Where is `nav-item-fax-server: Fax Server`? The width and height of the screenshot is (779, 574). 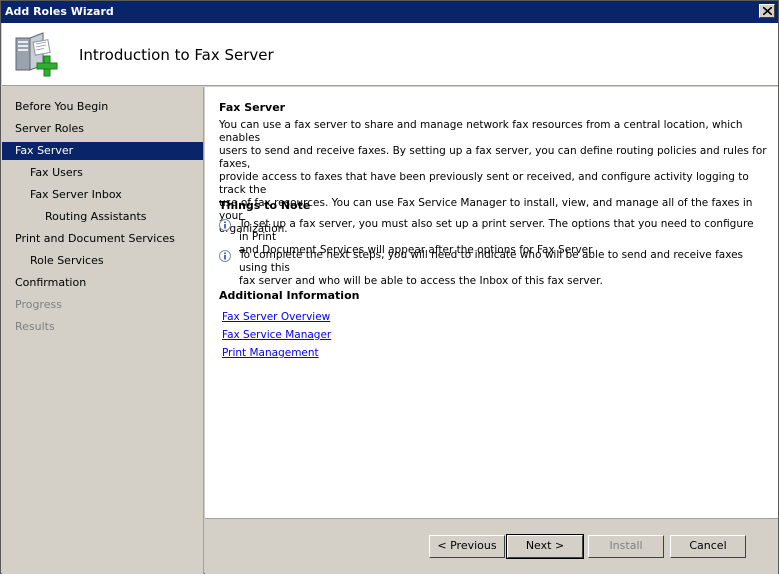
nav-item-fax-server: Fax Server is located at coordinates (102, 151).